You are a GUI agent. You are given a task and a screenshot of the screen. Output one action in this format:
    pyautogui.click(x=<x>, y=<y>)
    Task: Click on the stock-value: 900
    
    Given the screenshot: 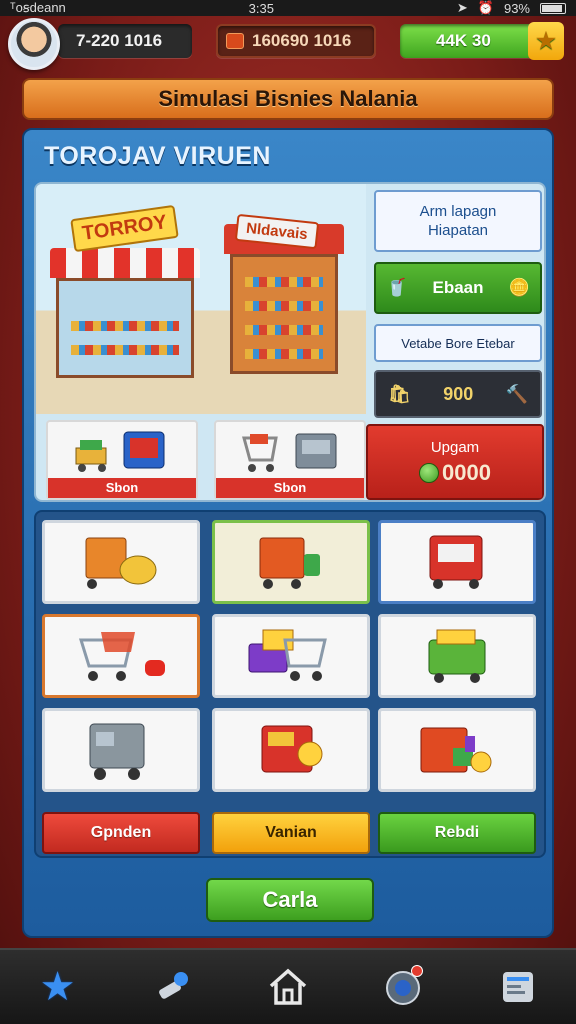 What is the action you would take?
    pyautogui.click(x=458, y=393)
    